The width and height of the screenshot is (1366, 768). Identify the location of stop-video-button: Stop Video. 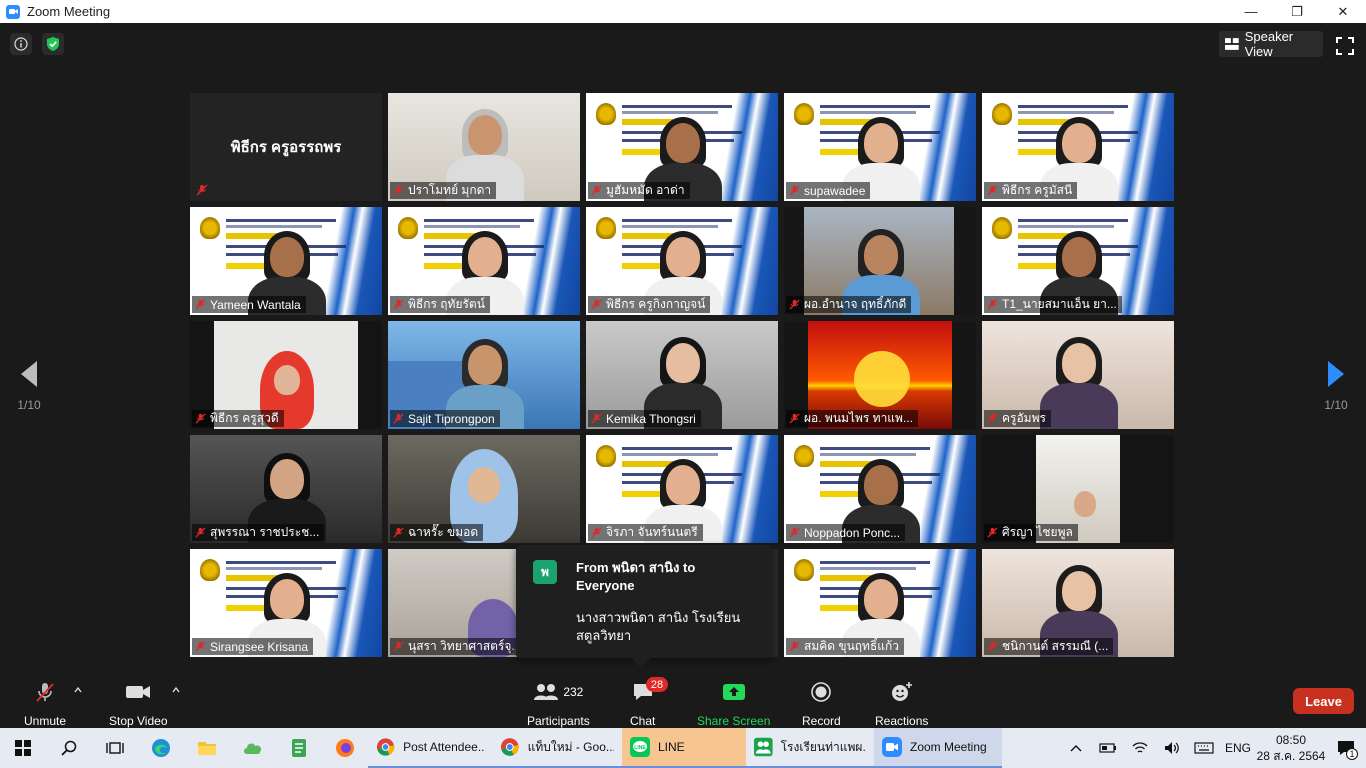
(138, 704).